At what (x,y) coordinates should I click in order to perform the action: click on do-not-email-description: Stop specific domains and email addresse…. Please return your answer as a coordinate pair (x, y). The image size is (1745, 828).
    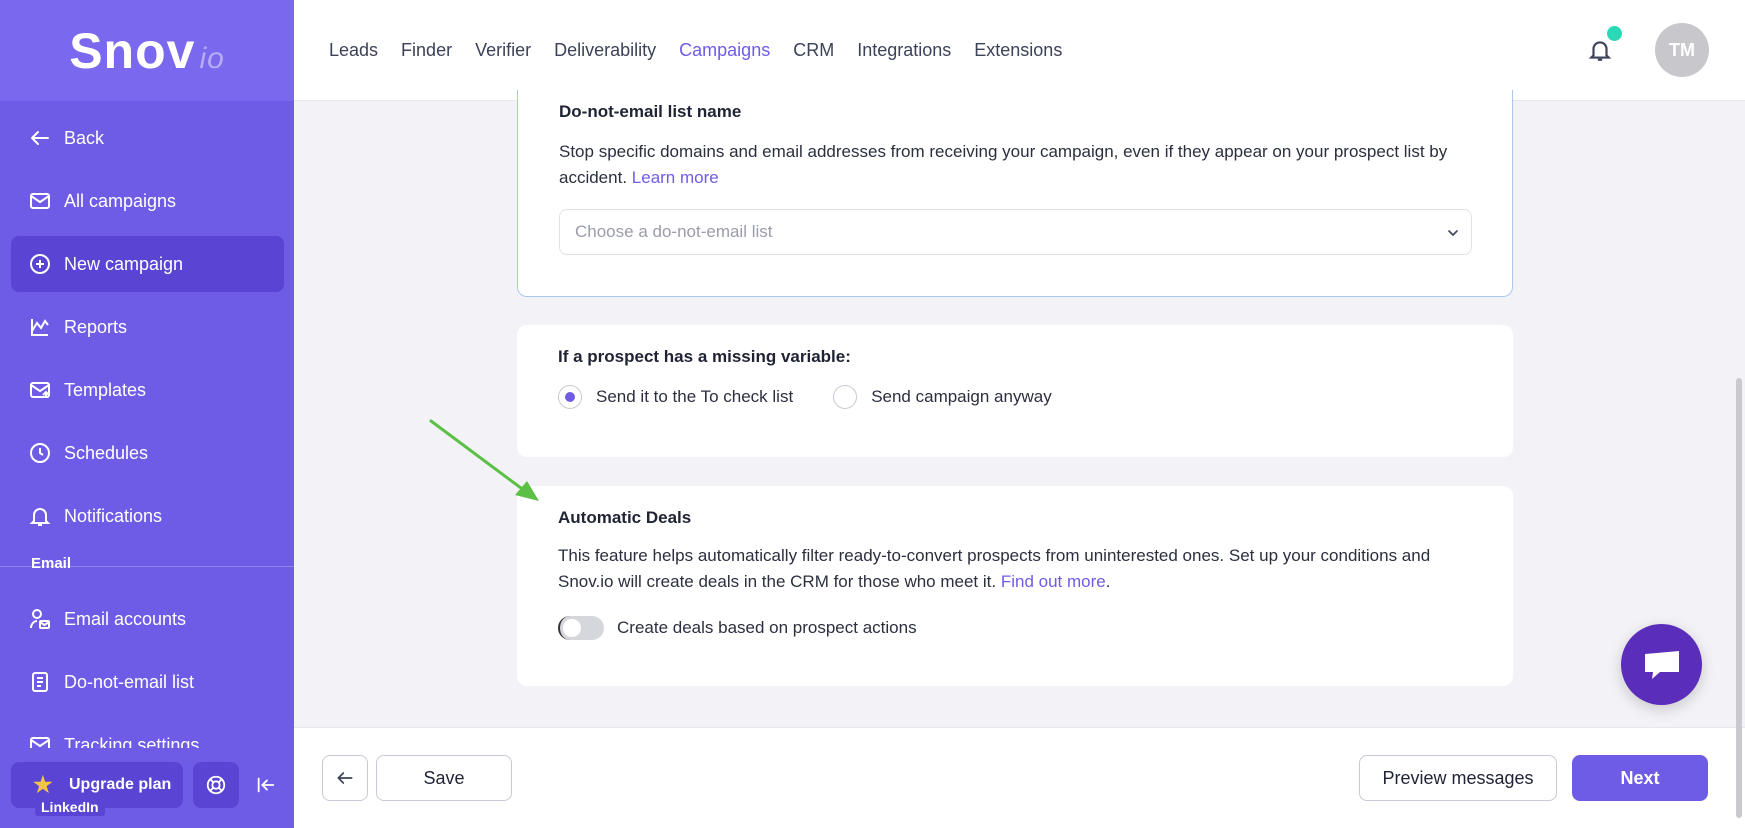
    Looking at the image, I should click on (1019, 165).